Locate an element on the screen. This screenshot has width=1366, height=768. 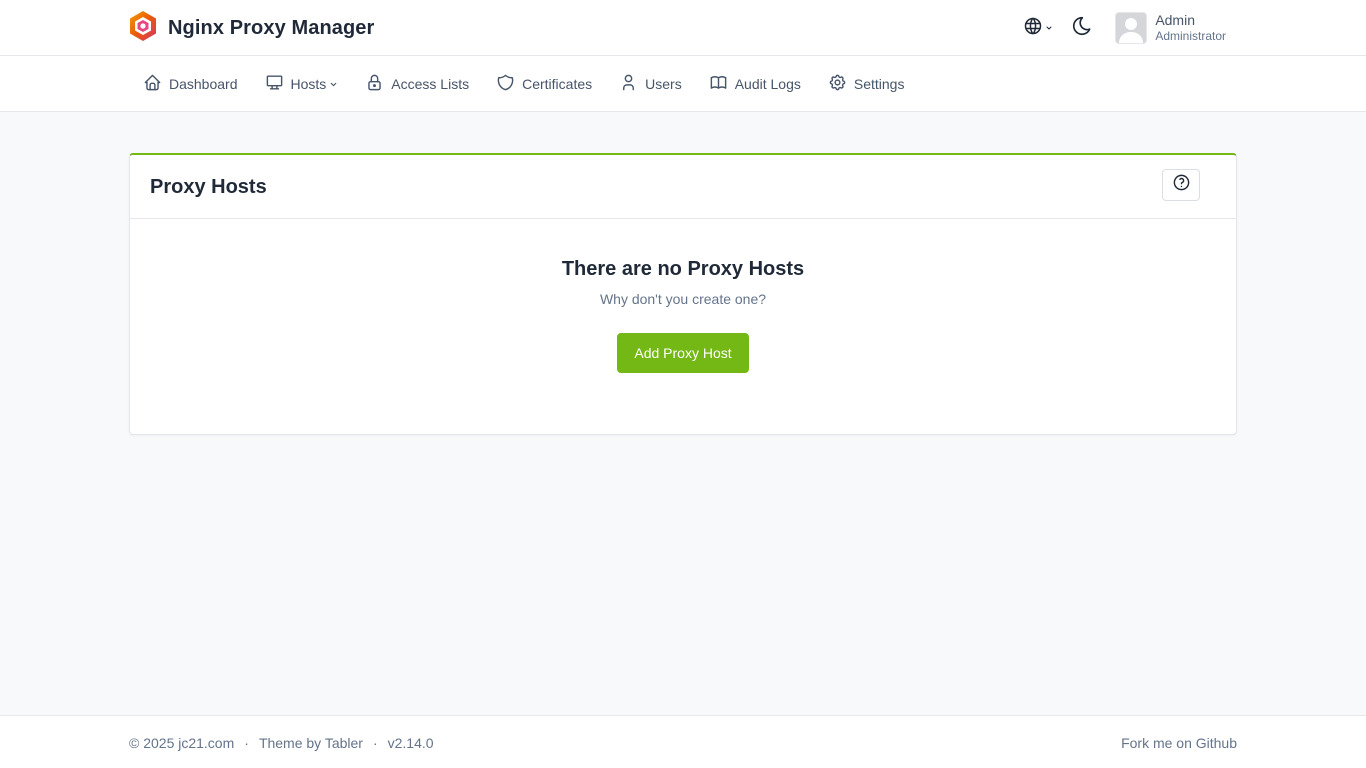
nav-label: Dashboard is located at coordinates (203, 84).